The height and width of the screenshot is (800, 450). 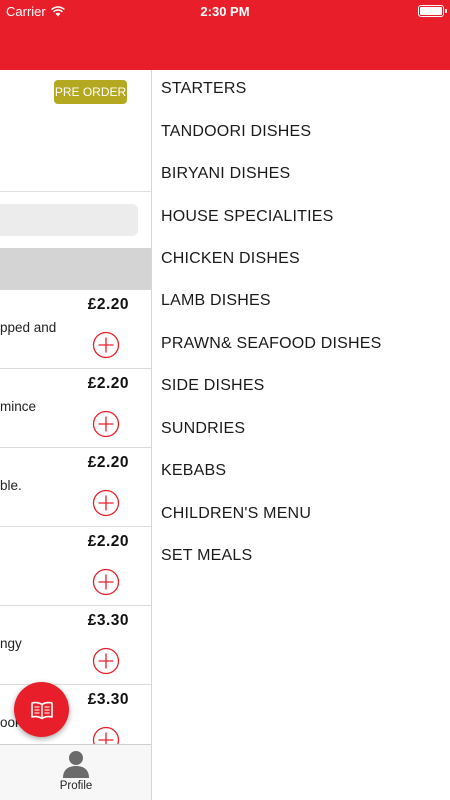 What do you see at coordinates (213, 386) in the screenshot?
I see `category-item: SIDE DISHES` at bounding box center [213, 386].